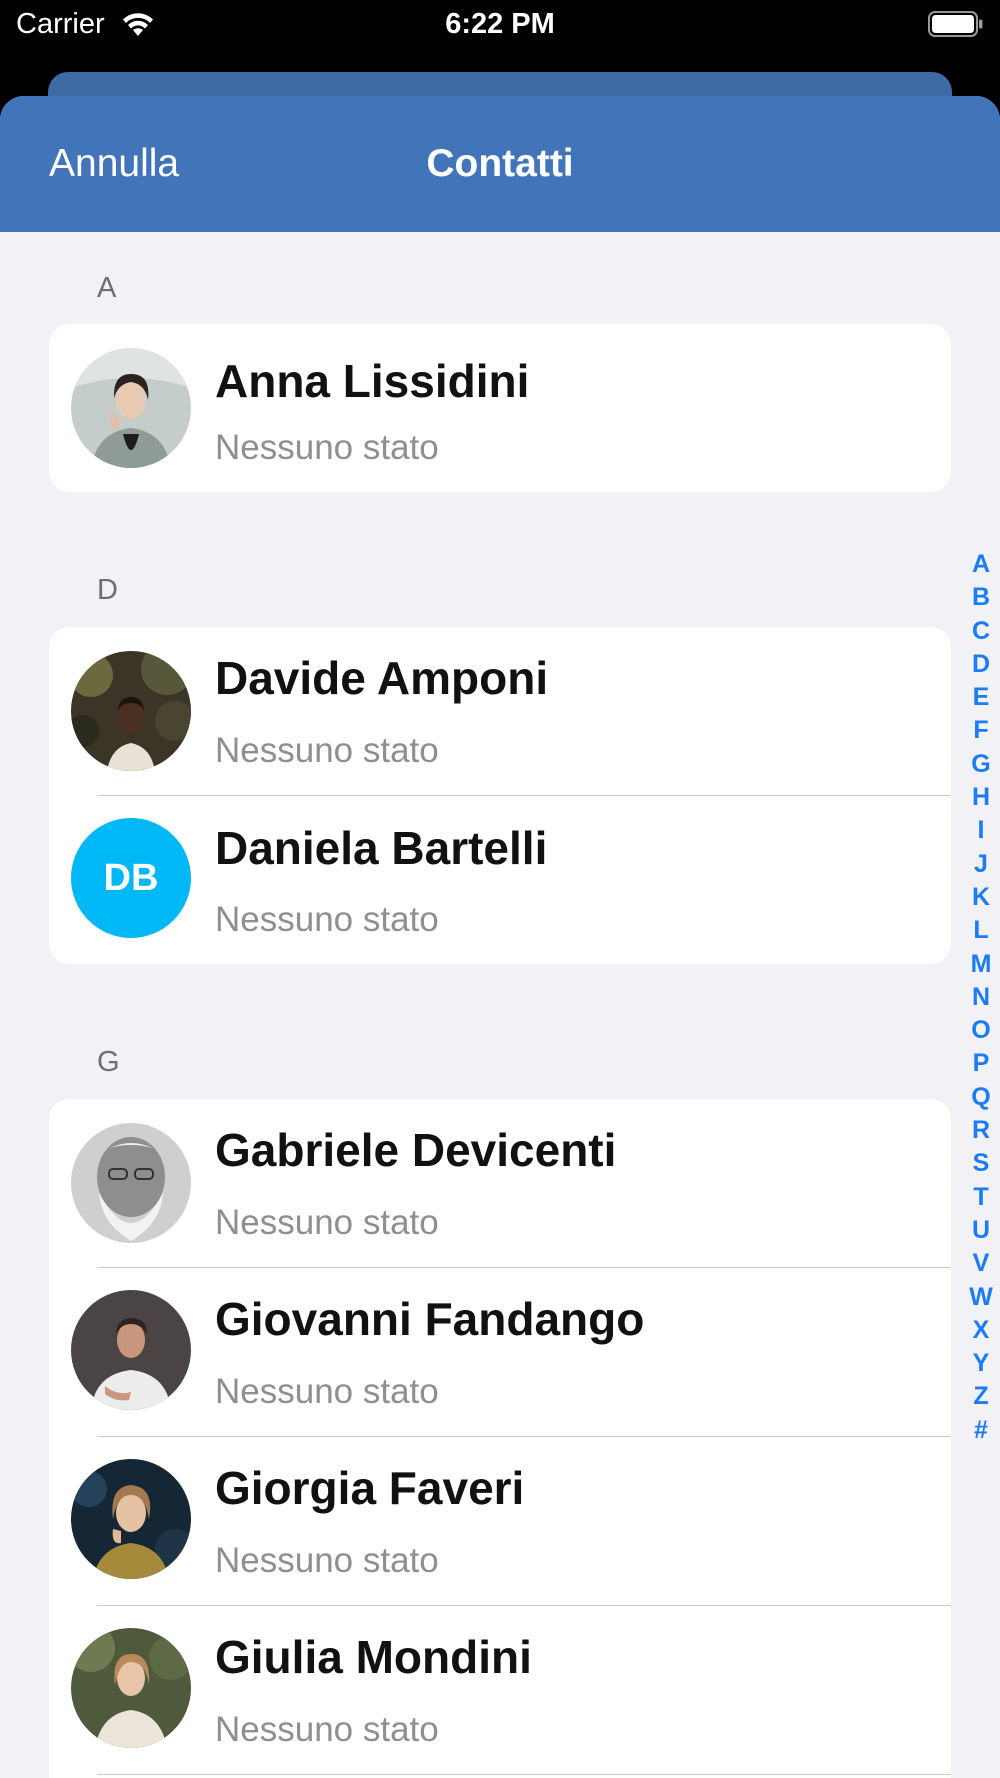 The width and height of the screenshot is (1000, 1778). What do you see at coordinates (981, 697) in the screenshot?
I see `index-letter: E` at bounding box center [981, 697].